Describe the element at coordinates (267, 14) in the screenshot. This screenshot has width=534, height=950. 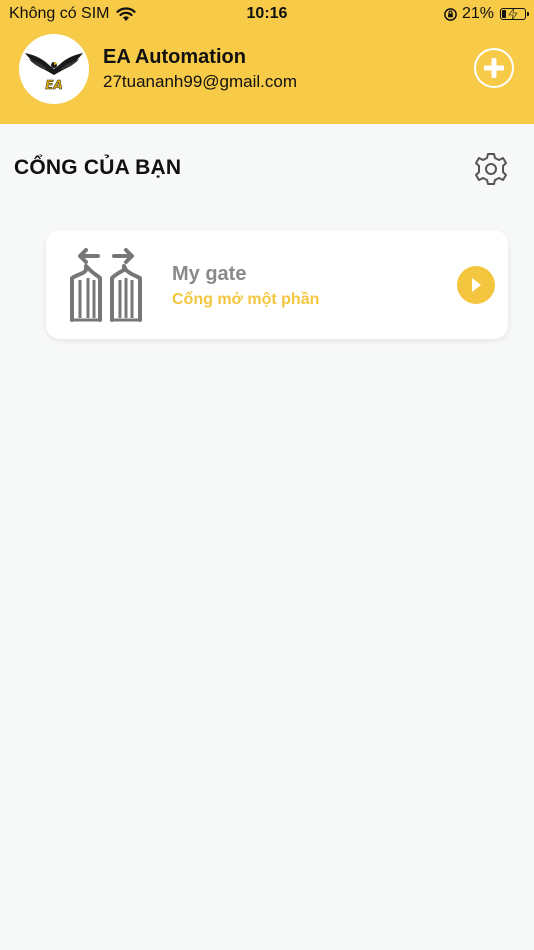
I see `status-bar: Không có SIM 10:16 21%` at that location.